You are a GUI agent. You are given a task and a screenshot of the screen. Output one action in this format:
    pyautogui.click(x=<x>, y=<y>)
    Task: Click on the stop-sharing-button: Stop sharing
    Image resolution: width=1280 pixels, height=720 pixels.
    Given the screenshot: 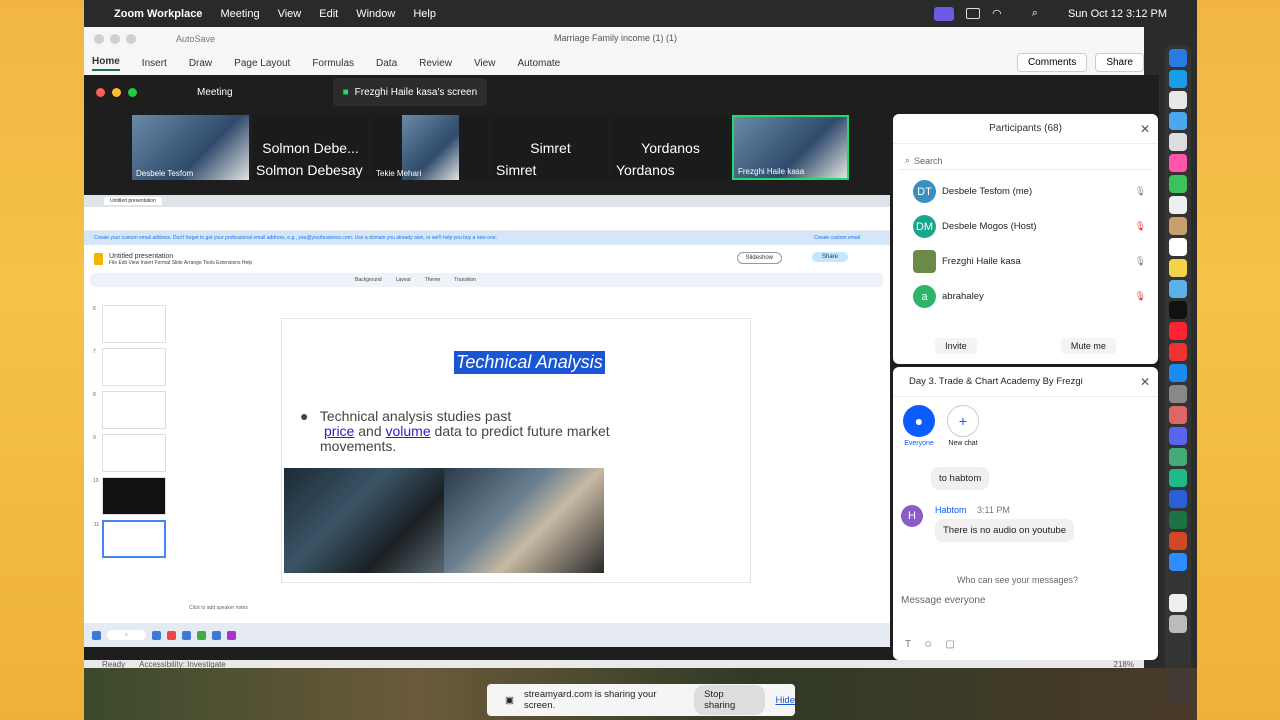 What is the action you would take?
    pyautogui.click(x=730, y=700)
    